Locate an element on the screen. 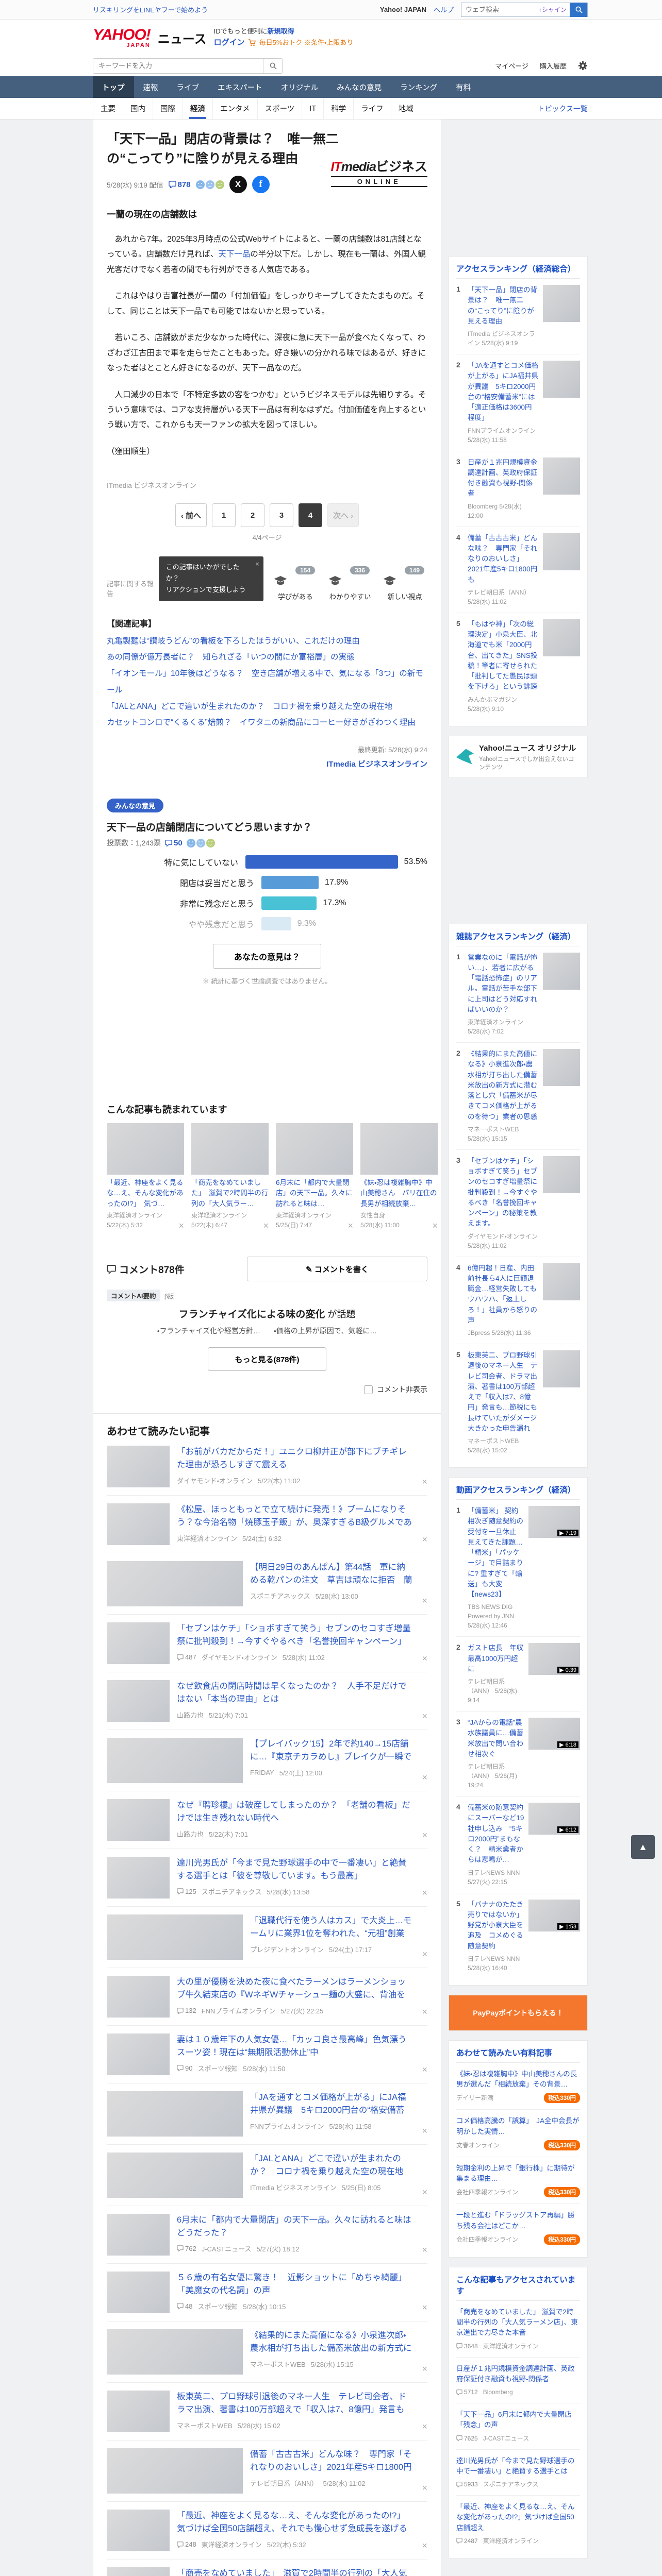 This screenshot has width=662, height=2576. next-page-button: 次へ › is located at coordinates (343, 515).